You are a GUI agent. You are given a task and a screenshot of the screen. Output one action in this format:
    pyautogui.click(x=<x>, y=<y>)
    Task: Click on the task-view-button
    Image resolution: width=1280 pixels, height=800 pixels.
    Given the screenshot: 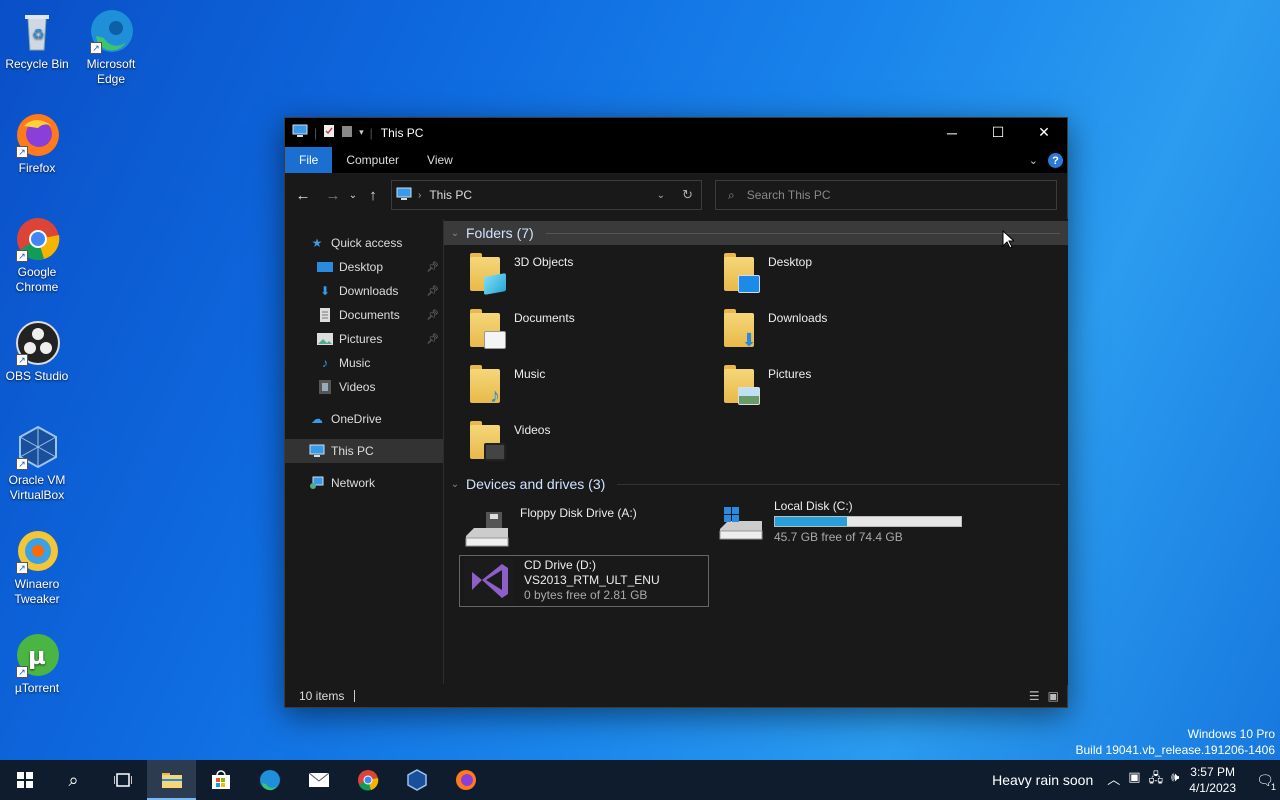 What is the action you would take?
    pyautogui.click(x=122, y=780)
    